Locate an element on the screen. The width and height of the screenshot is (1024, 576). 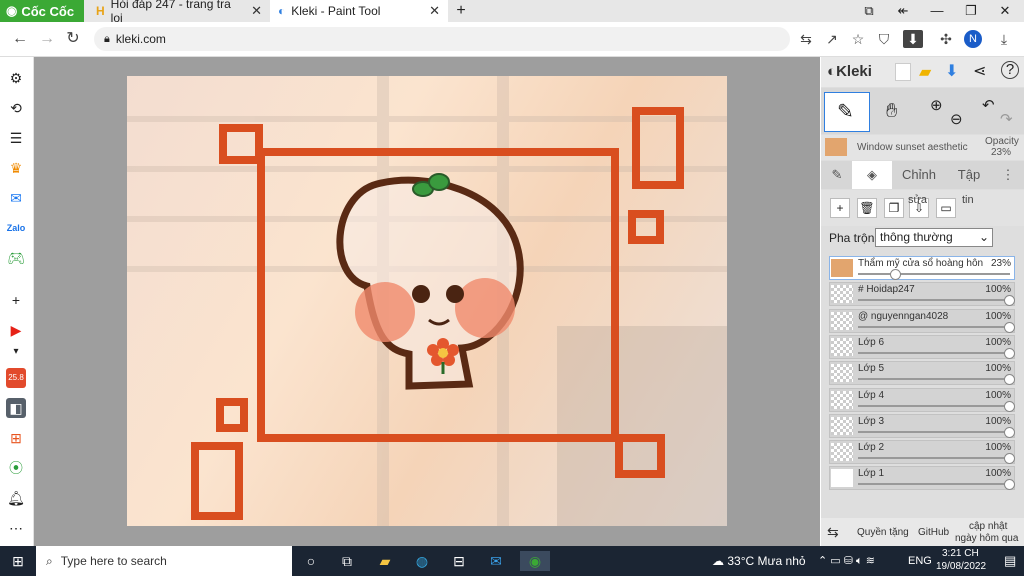
layer-row: Thẩm mỹ cửa sổ hoàng hôn 23% is located at coordinates (922, 268).